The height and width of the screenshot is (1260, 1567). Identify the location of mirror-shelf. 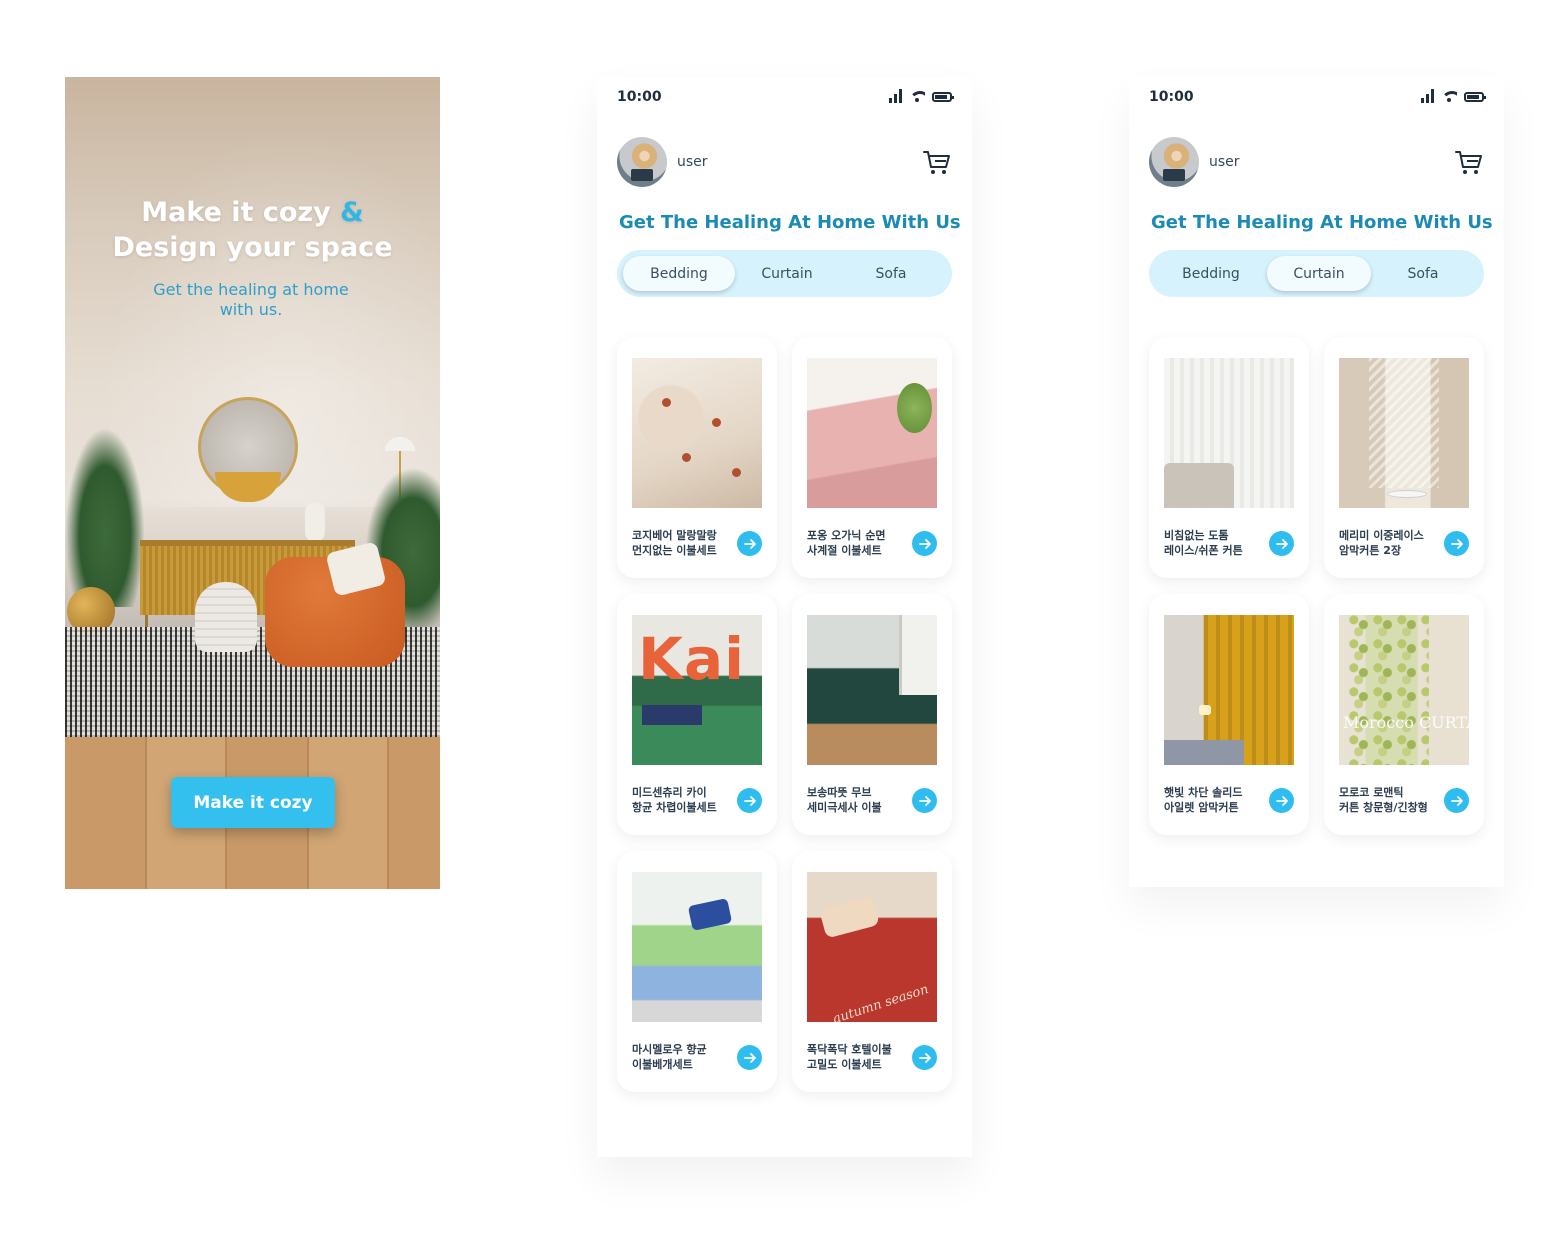
(248, 487).